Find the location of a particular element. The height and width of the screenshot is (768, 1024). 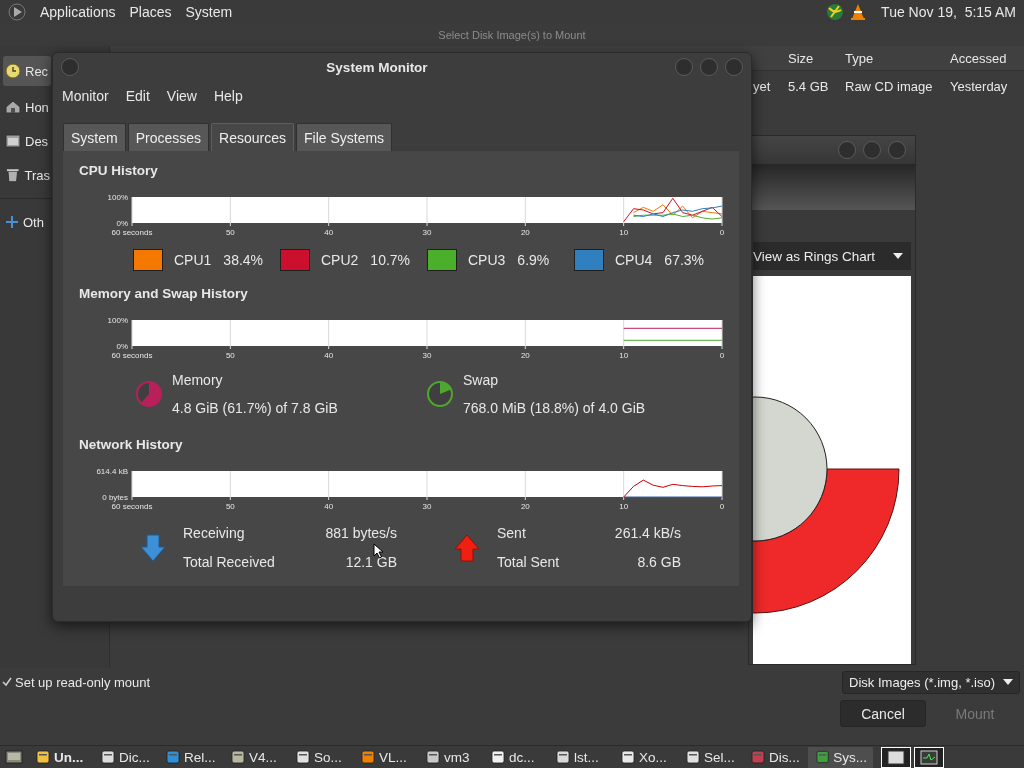

upload-arrow-icon is located at coordinates (467, 547).